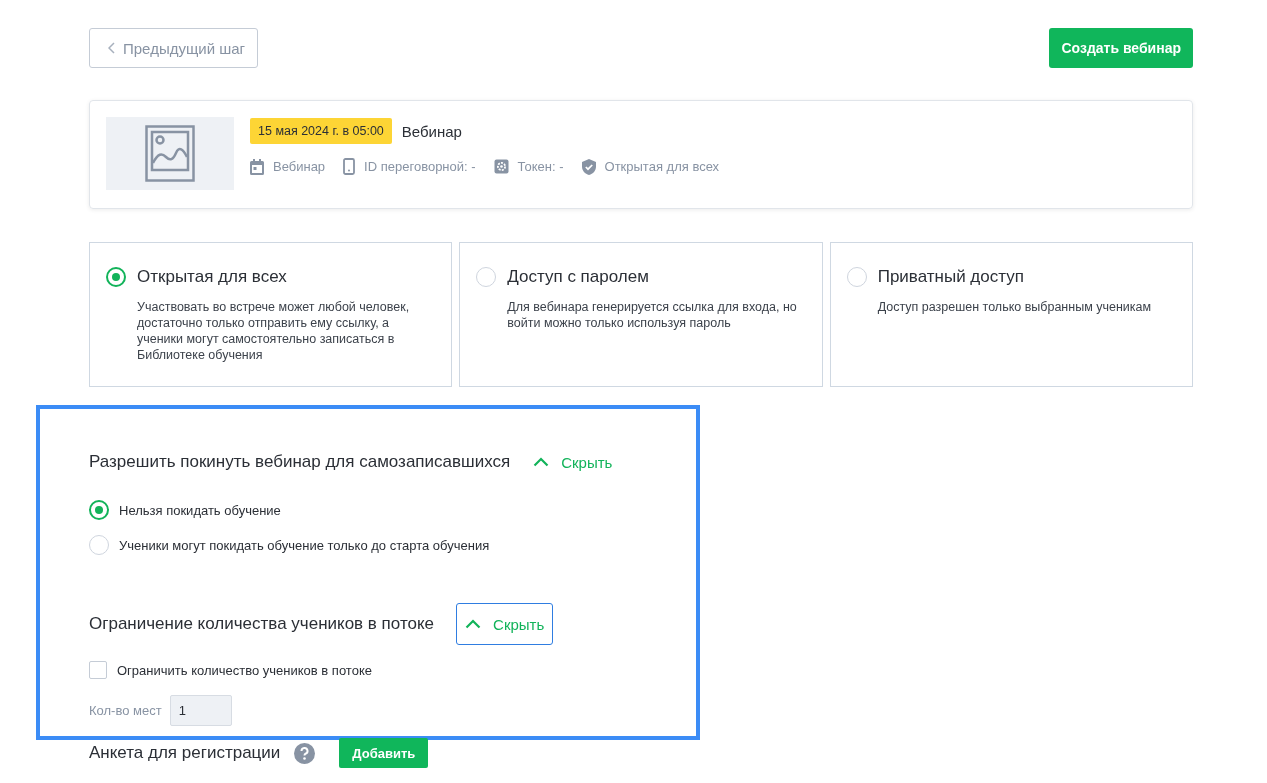 The image size is (1267, 783). What do you see at coordinates (212, 277) in the screenshot?
I see `option-title: Открытая для всех` at bounding box center [212, 277].